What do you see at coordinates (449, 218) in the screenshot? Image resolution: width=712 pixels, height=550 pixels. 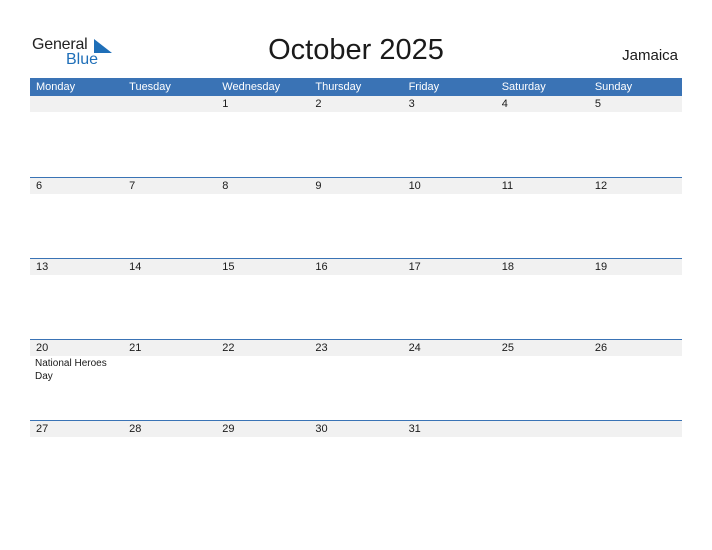 I see `day-cell: 10` at bounding box center [449, 218].